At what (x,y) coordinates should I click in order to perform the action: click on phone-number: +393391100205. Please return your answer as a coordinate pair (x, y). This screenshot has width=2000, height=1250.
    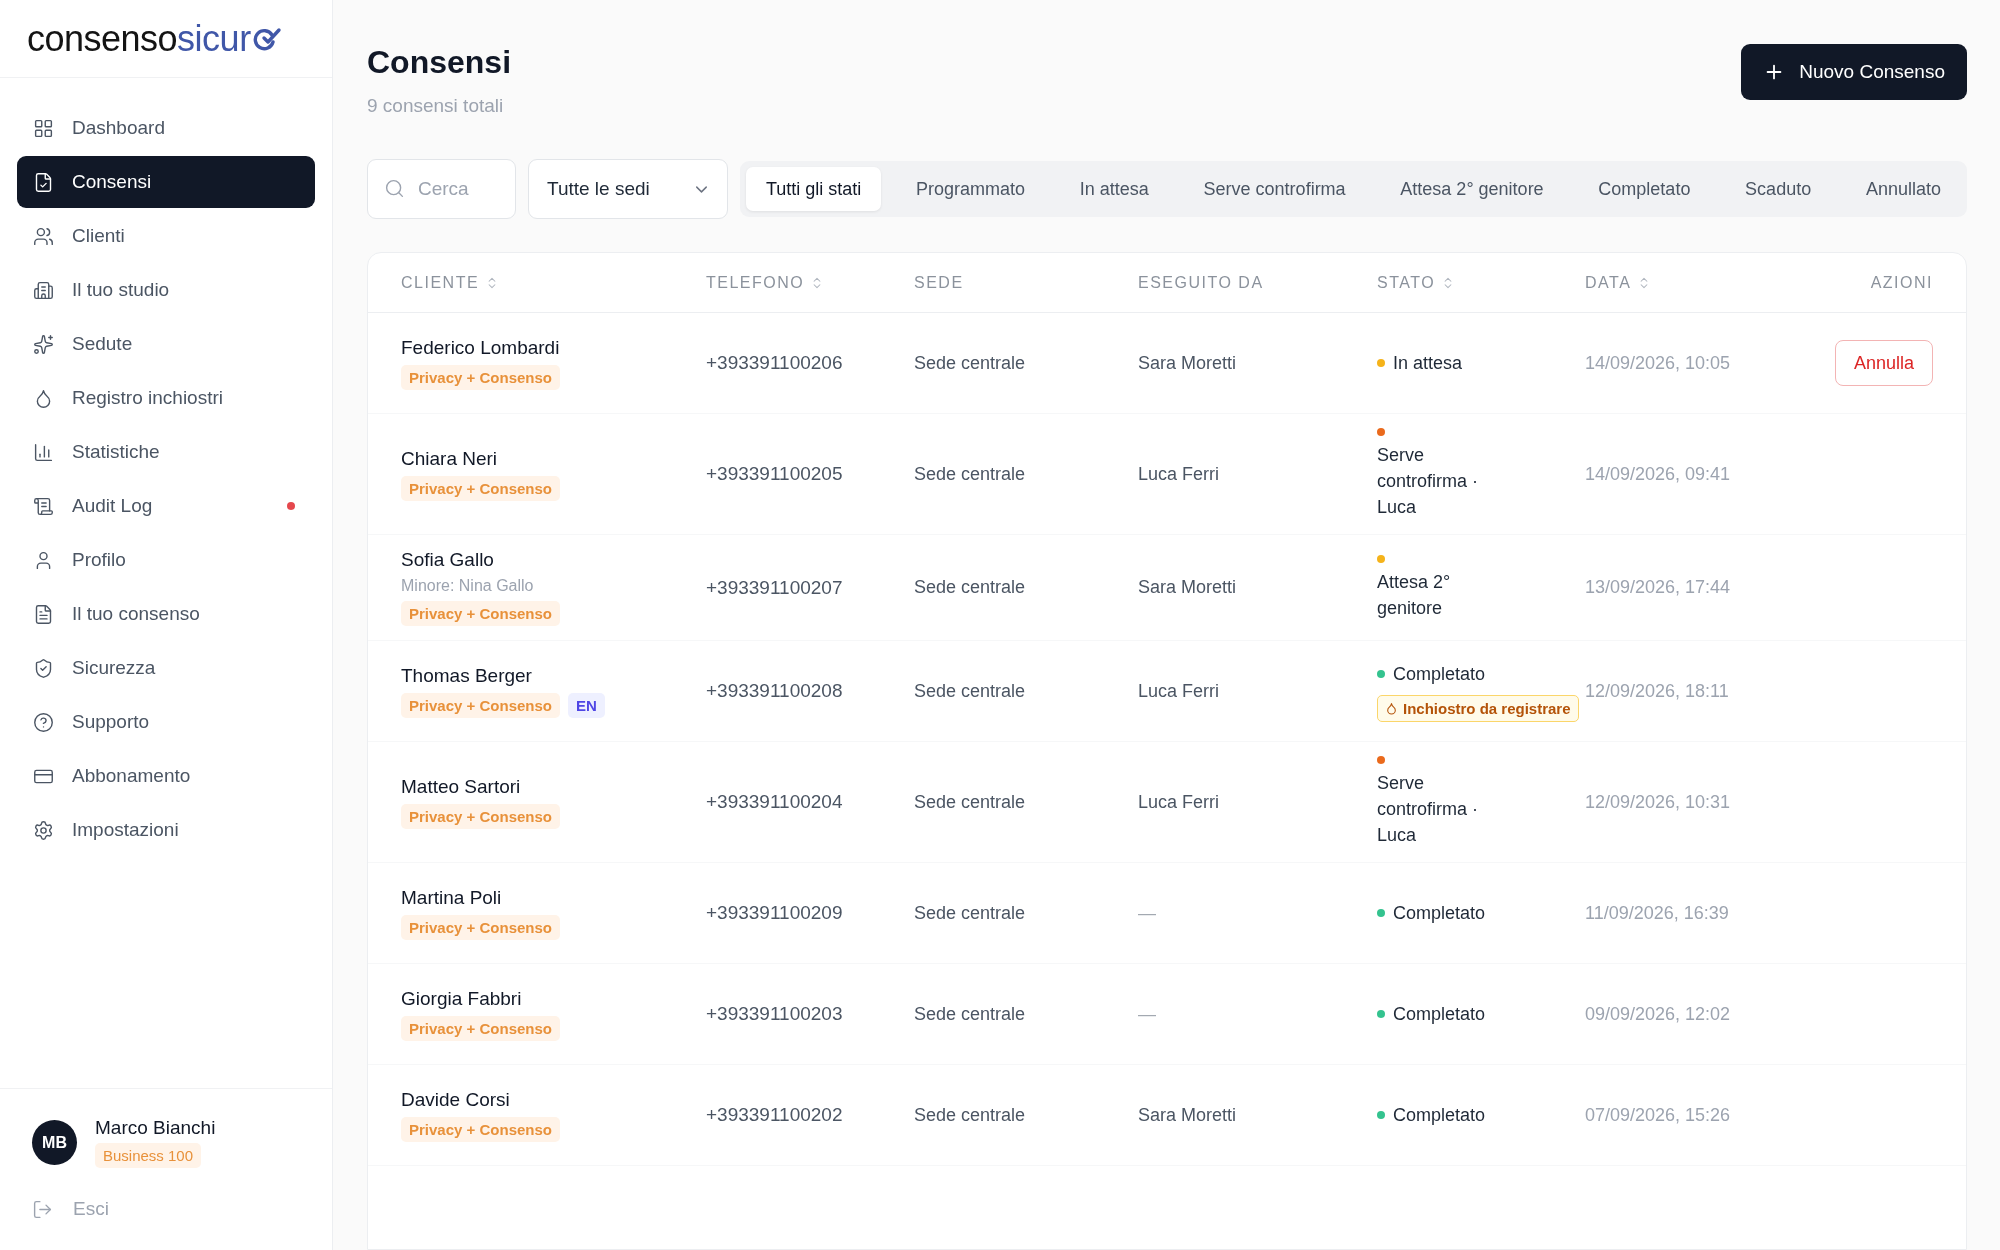
    Looking at the image, I should click on (774, 473).